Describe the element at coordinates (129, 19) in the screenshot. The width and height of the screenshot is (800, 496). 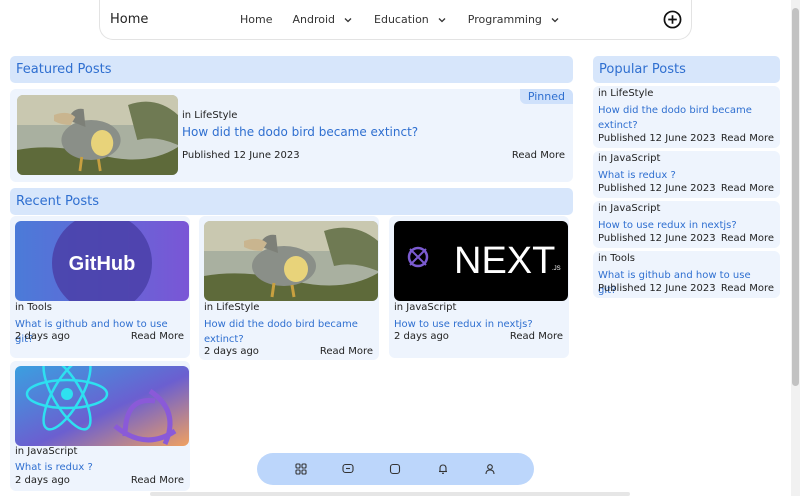
I see `brand-home-link: Home` at that location.